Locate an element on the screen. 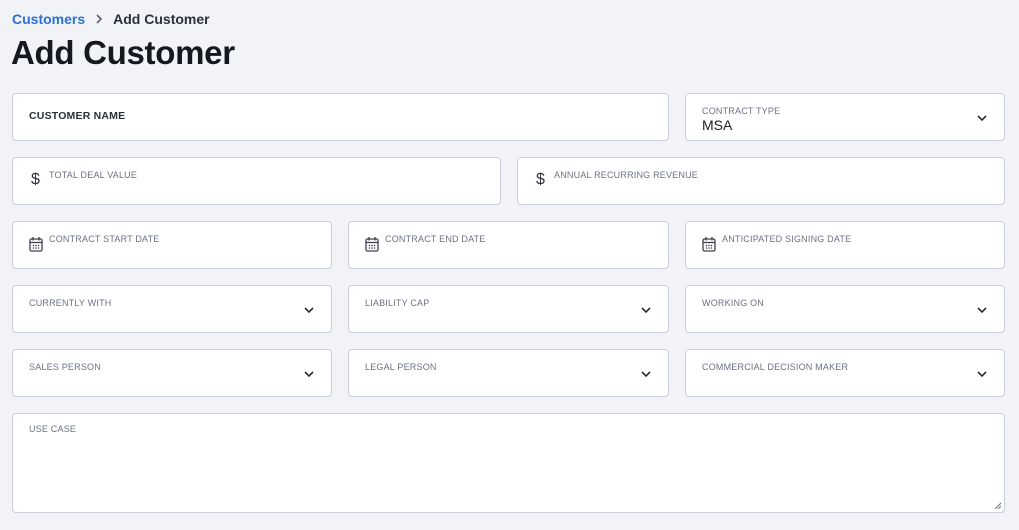  commercial-decision-maker-label: COMMERCIAL DECISION MAKER is located at coordinates (775, 367).